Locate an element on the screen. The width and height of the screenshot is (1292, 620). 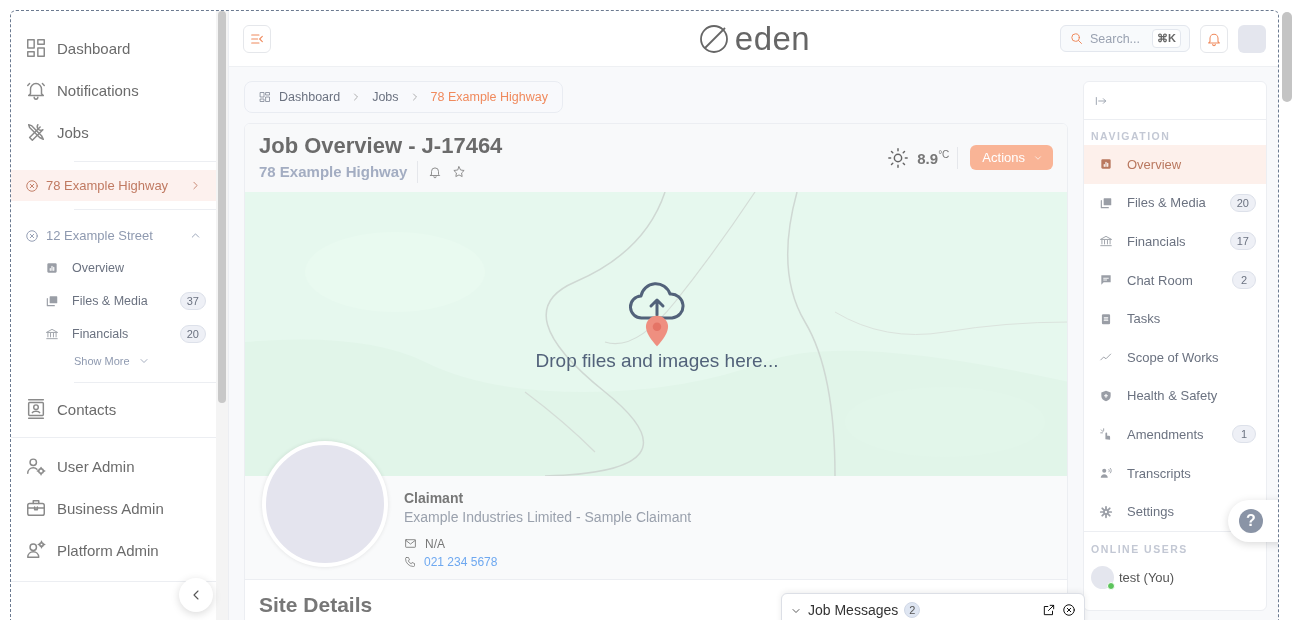
phone-icon is located at coordinates (410, 561).